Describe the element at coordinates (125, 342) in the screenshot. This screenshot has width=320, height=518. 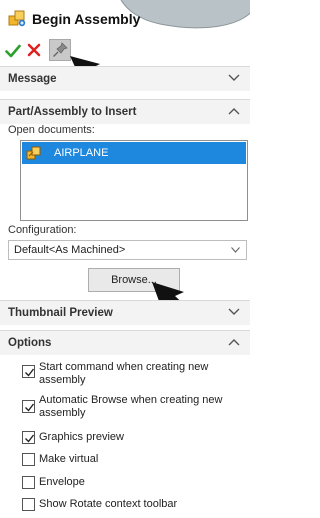
I see `options-section-header: Options` at that location.